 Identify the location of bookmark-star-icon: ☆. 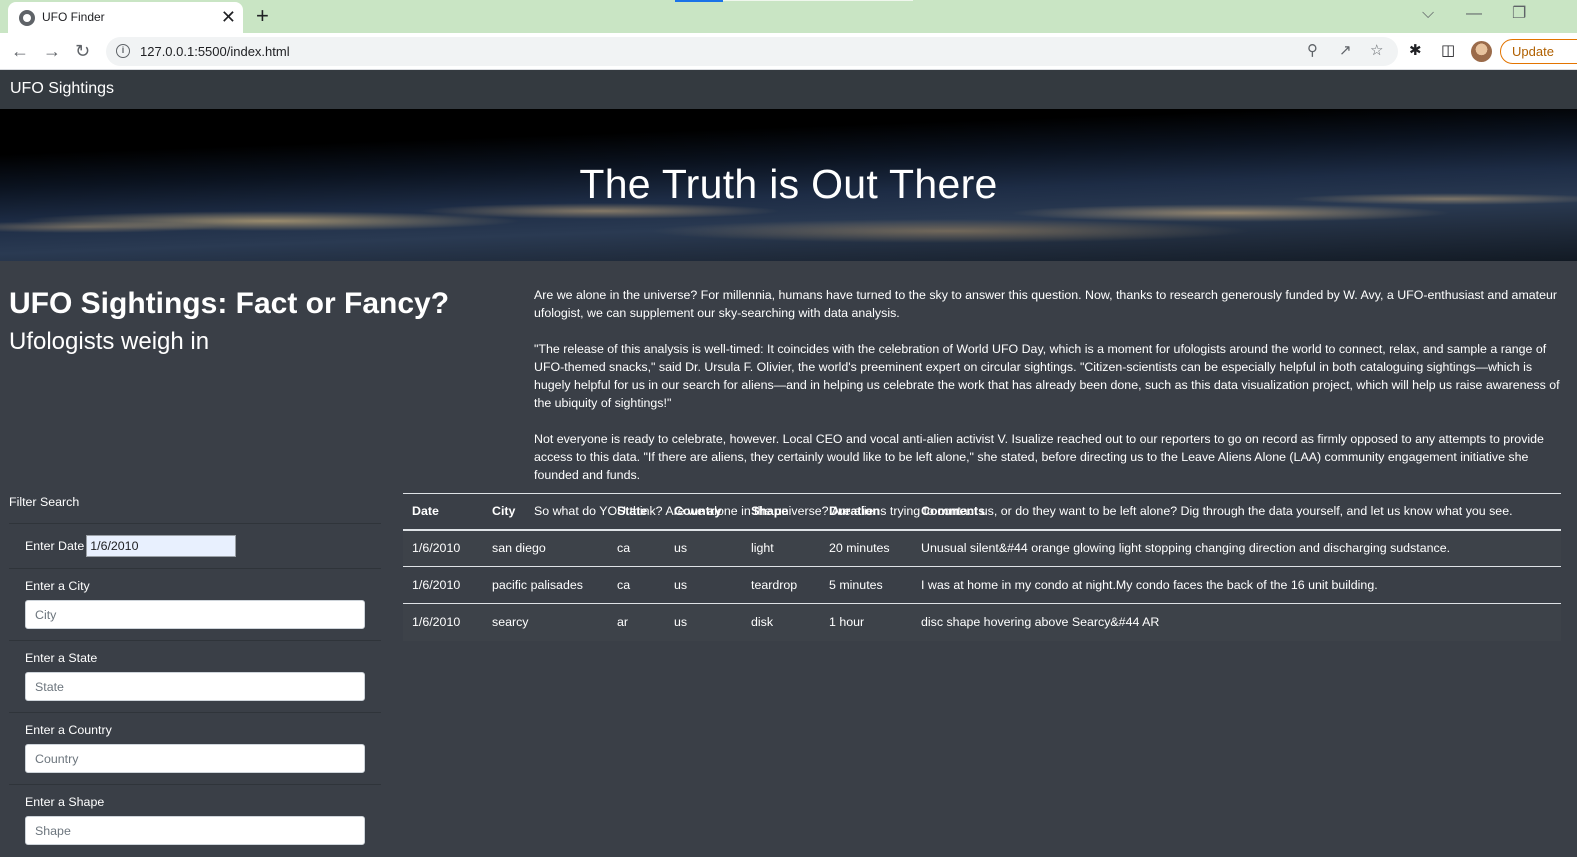
(1376, 51).